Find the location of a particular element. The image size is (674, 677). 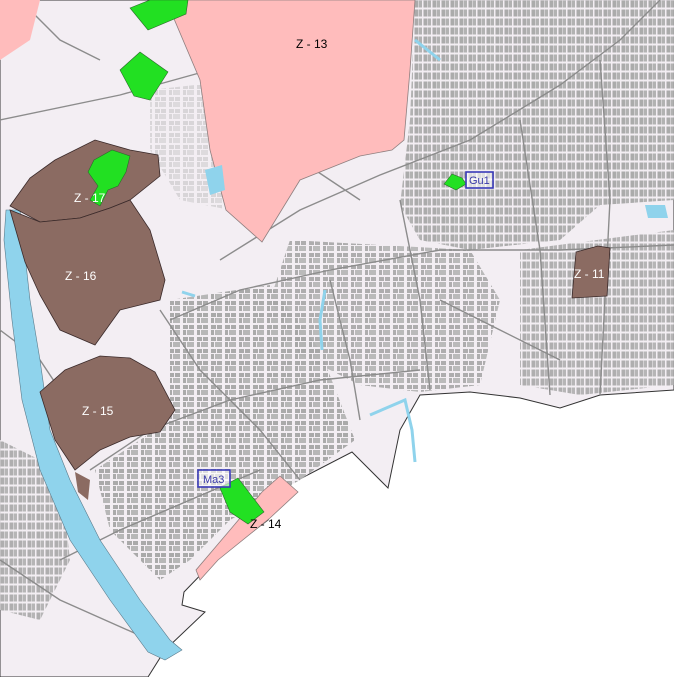

boxed-label-gu1: Gu1 is located at coordinates (479, 180).